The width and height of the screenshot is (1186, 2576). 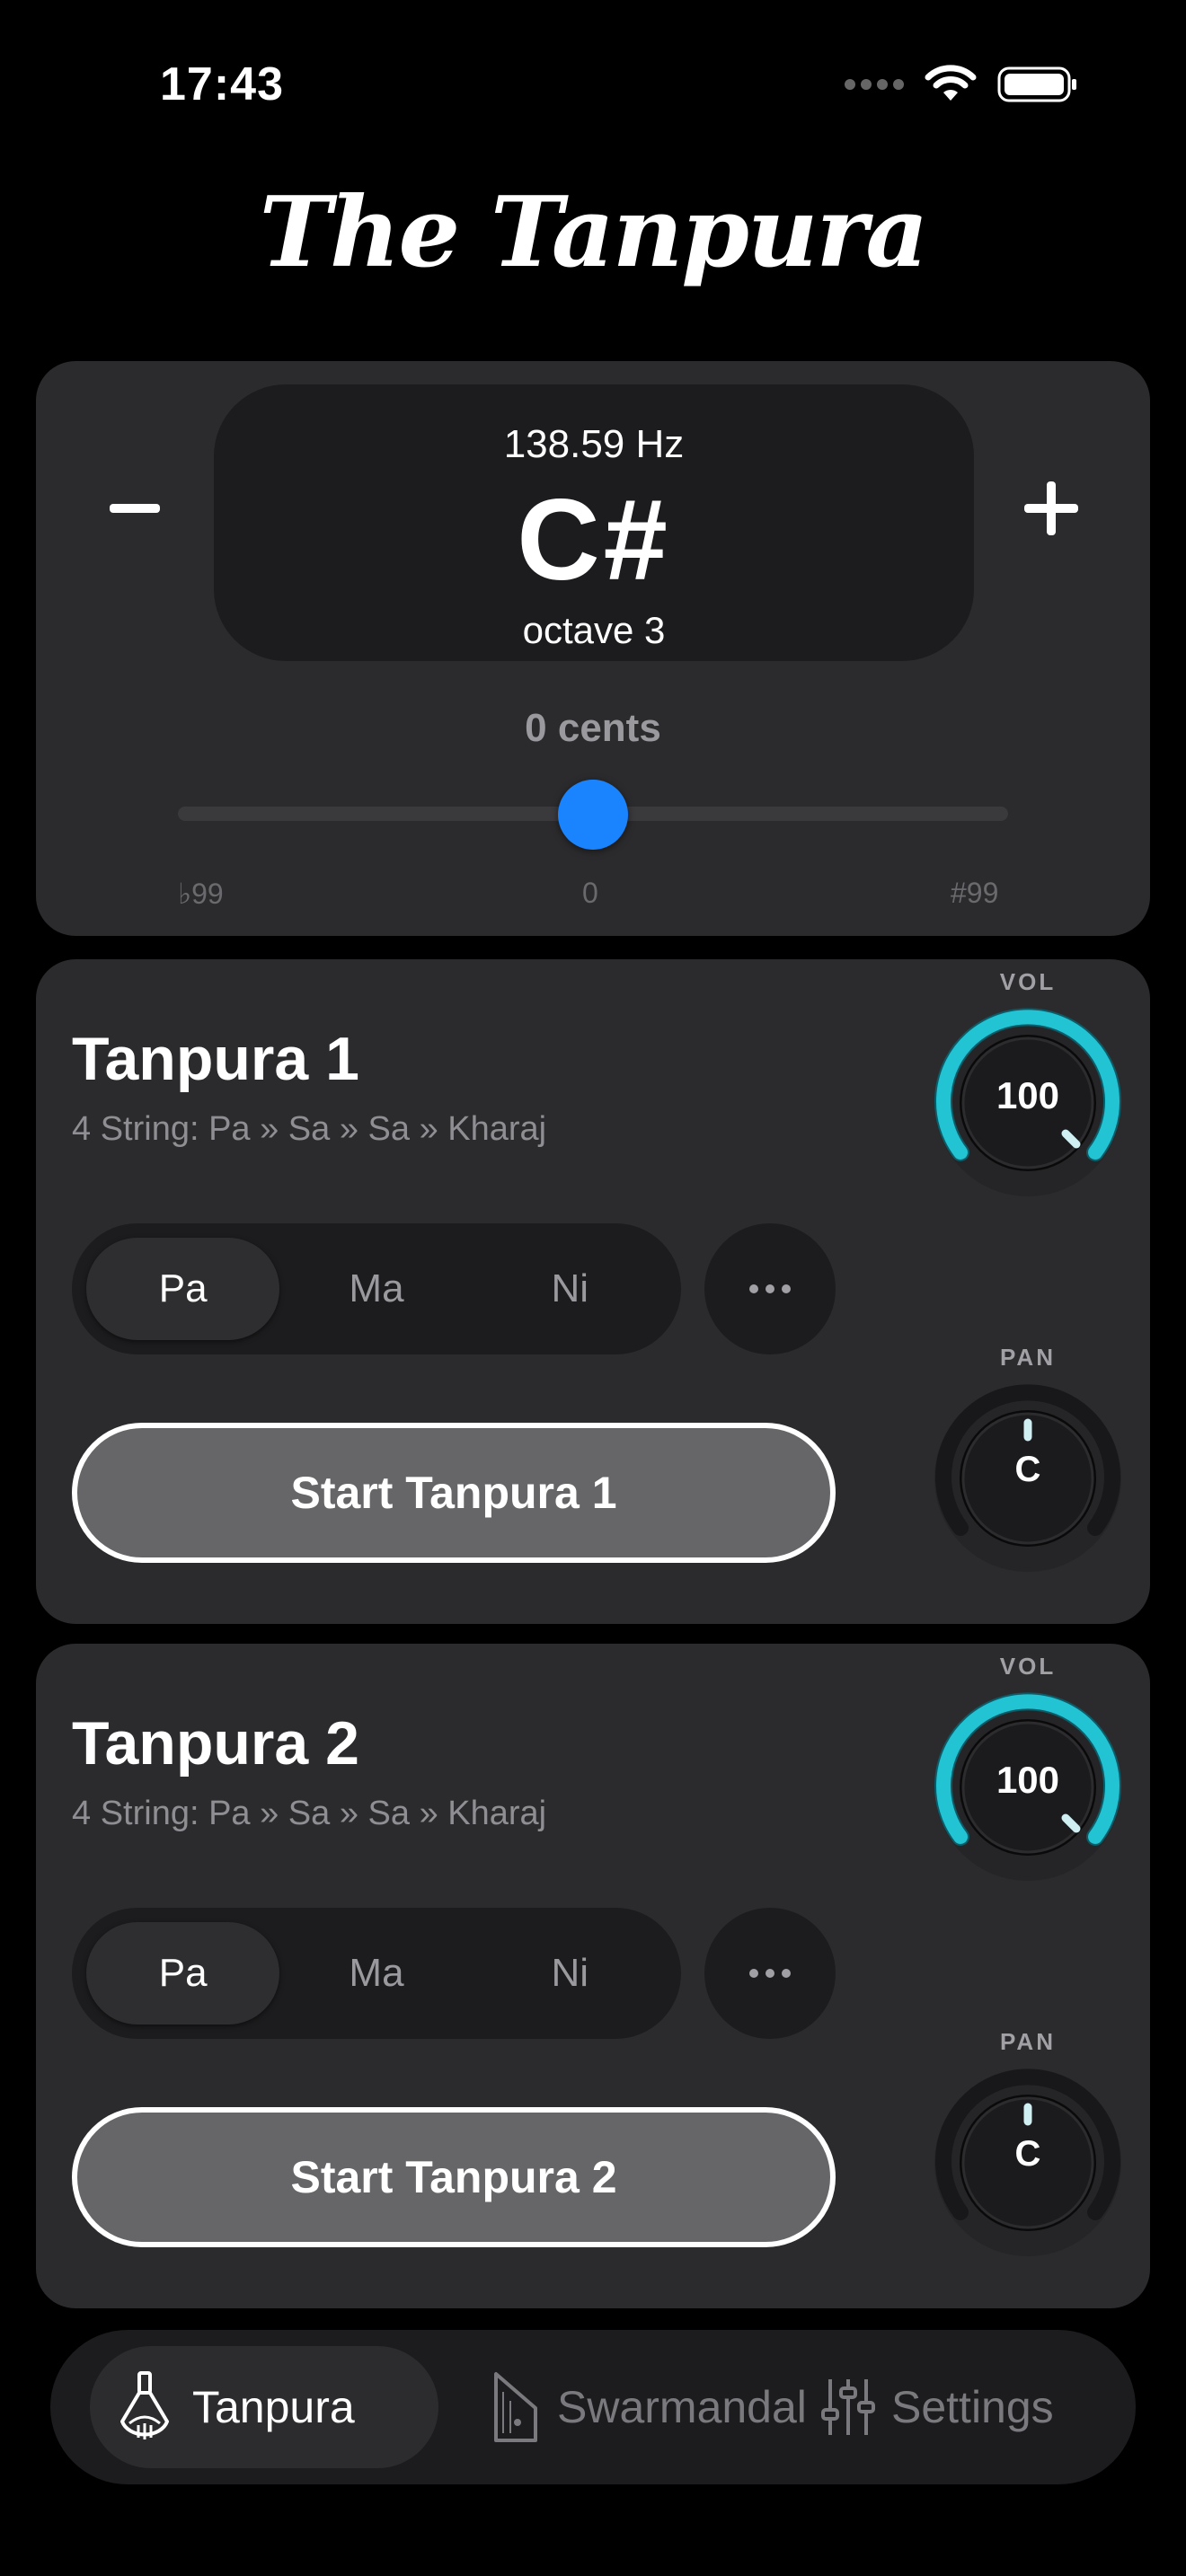 What do you see at coordinates (848, 2407) in the screenshot?
I see `sliders-icon` at bounding box center [848, 2407].